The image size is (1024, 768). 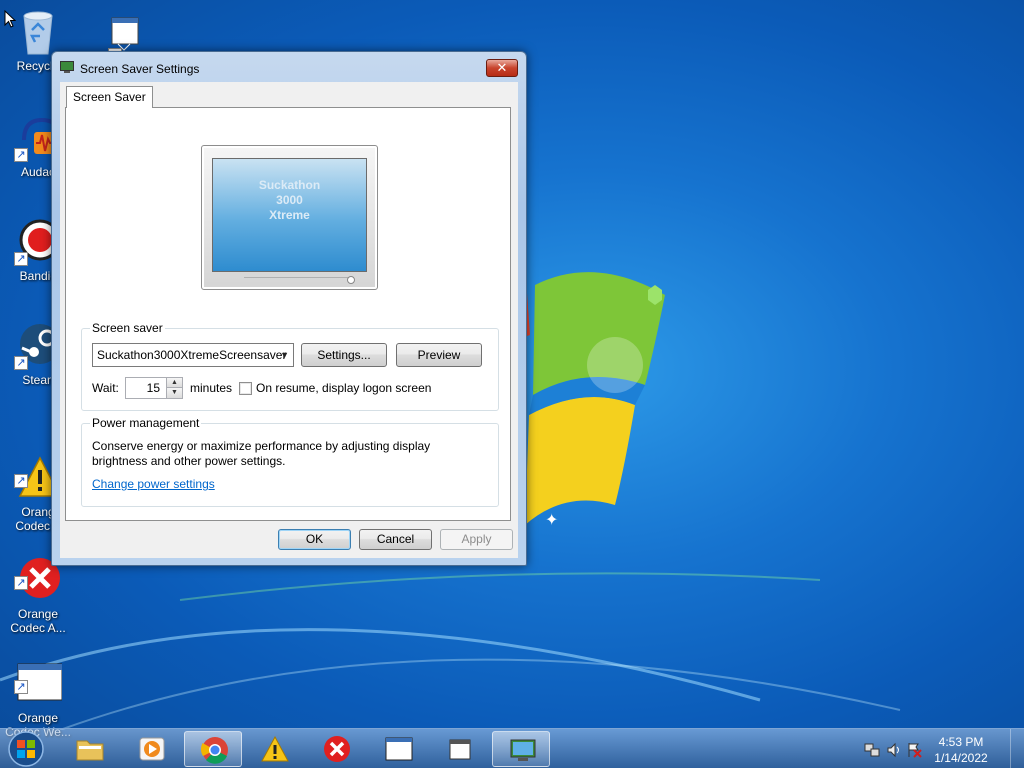 I want to click on taskbar-window-shortcut-app, so click(x=459, y=749).